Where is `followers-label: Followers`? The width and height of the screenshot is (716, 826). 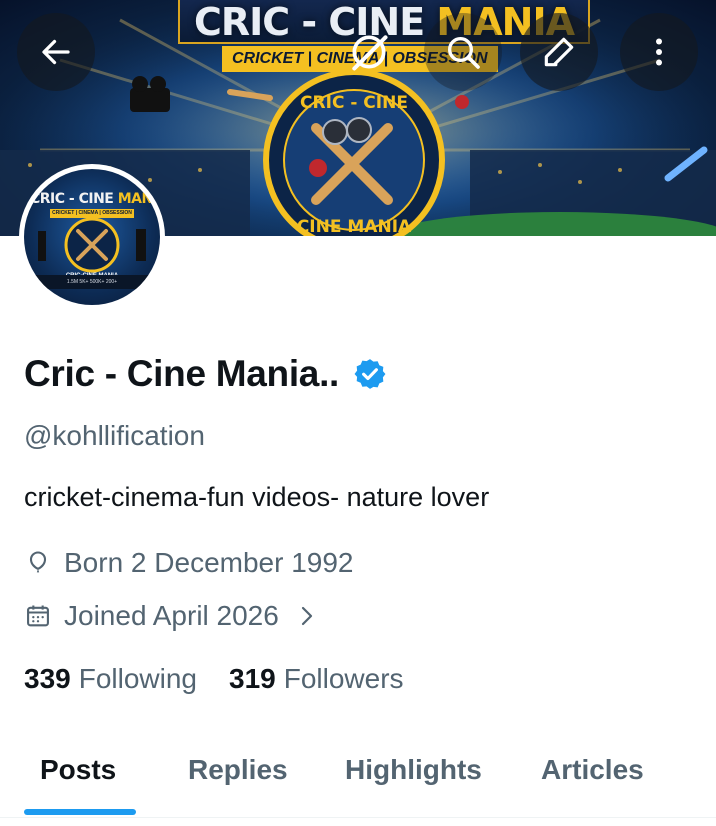
followers-label: Followers is located at coordinates (343, 678).